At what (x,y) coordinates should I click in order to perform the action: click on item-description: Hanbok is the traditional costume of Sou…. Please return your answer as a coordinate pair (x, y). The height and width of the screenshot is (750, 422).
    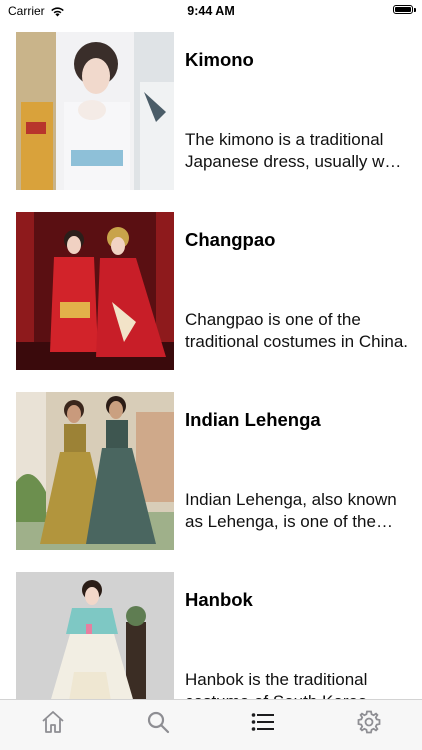
    Looking at the image, I should click on (278, 685).